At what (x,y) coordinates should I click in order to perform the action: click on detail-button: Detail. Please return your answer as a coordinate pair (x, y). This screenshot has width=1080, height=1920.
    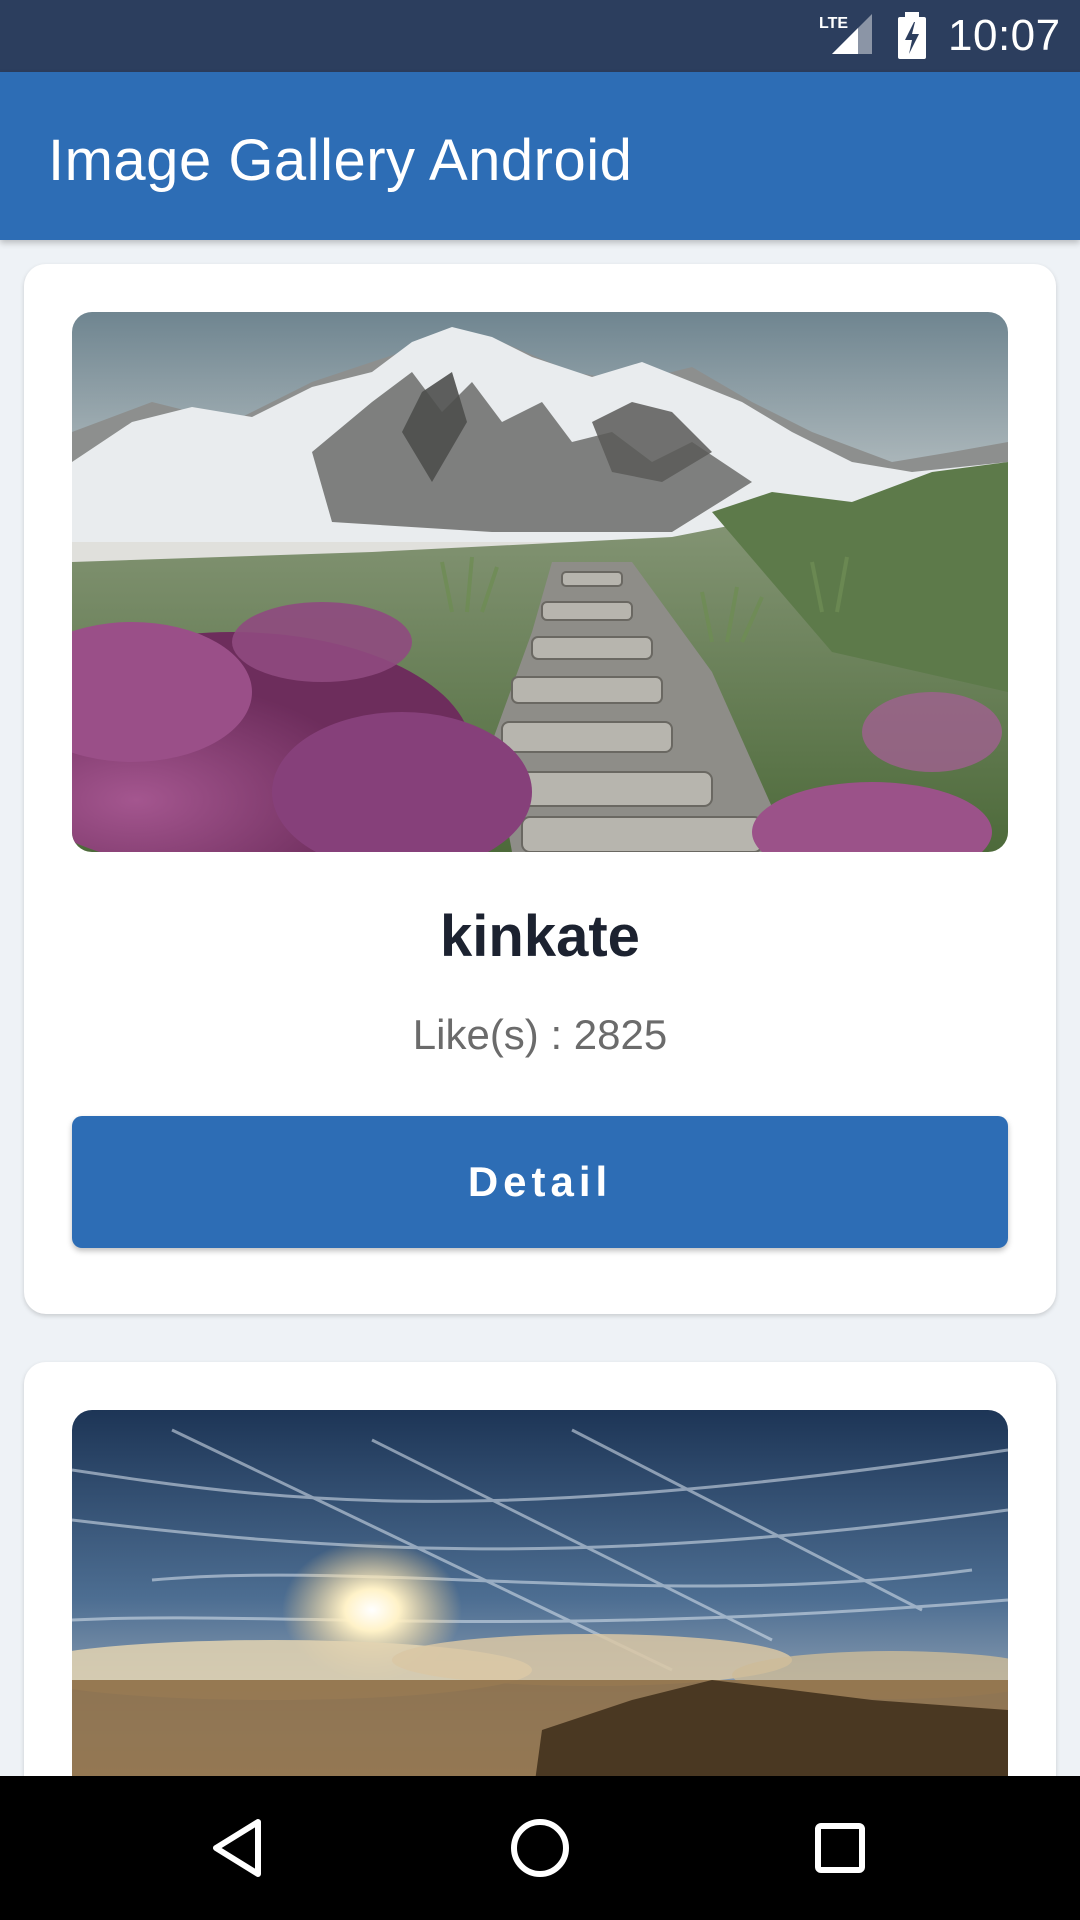
    Looking at the image, I should click on (540, 1182).